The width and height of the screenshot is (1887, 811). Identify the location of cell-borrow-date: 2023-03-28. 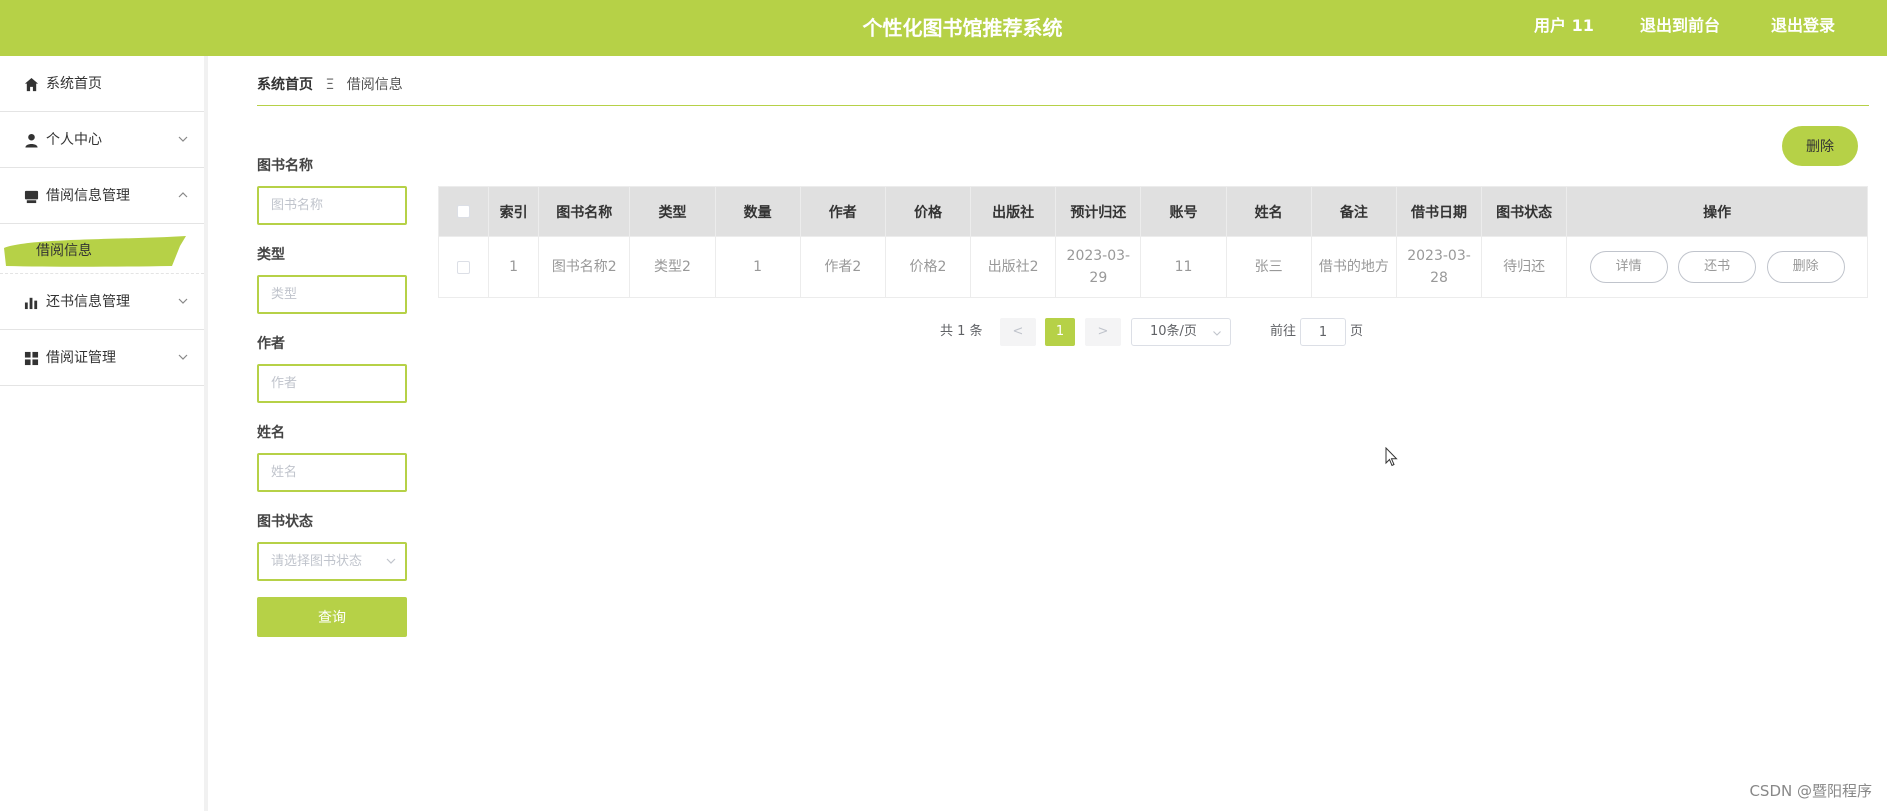
(1439, 267).